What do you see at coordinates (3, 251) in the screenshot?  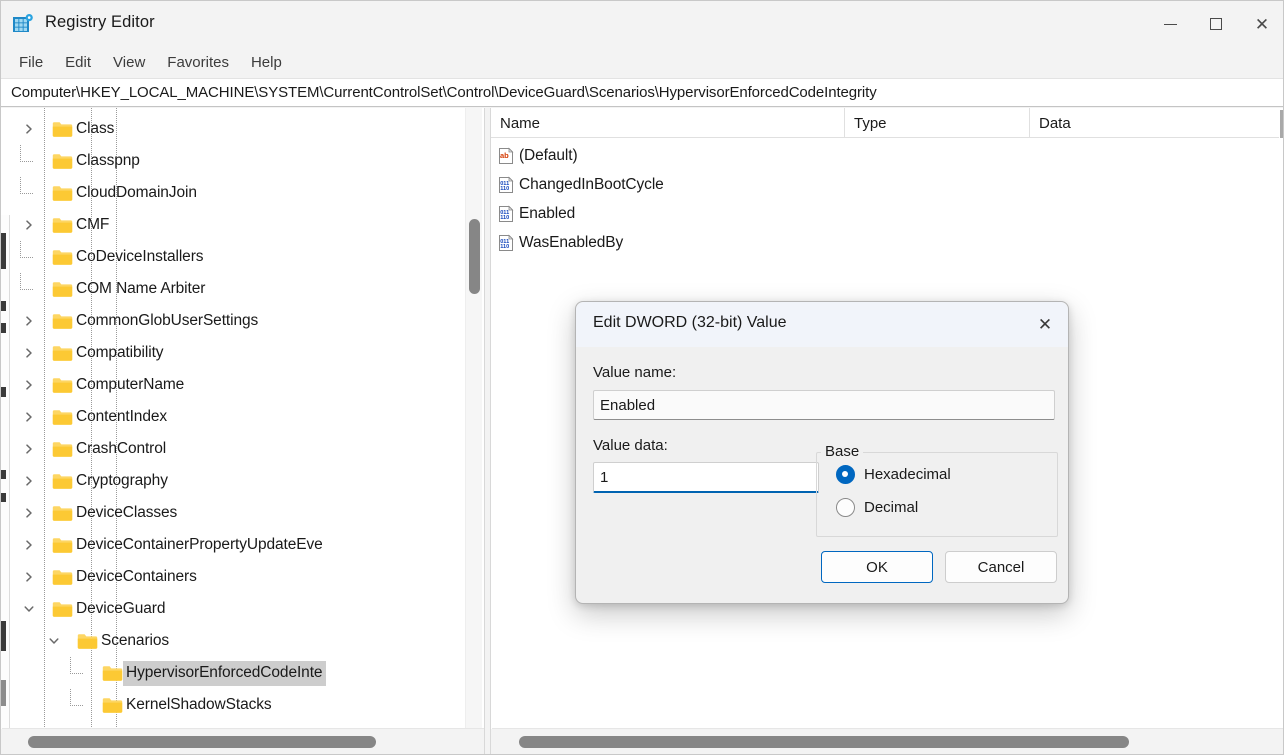 I see `tree-left-edge-thumb` at bounding box center [3, 251].